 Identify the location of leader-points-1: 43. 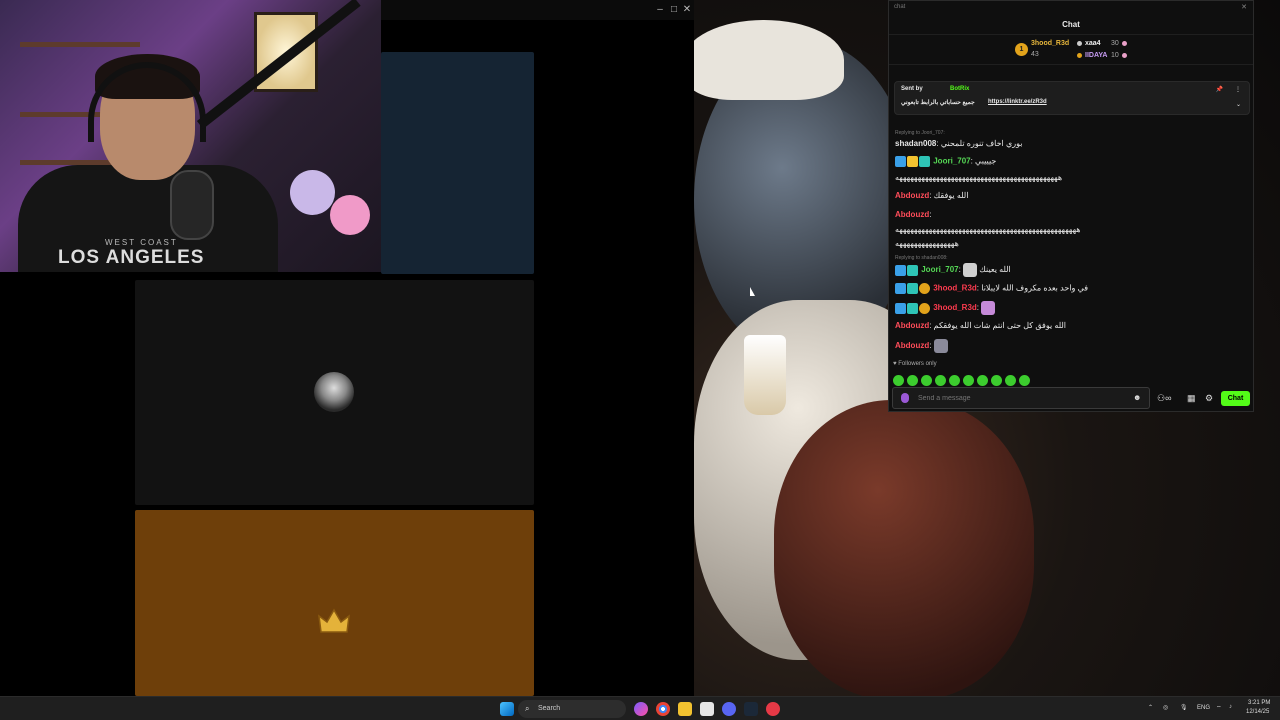
(1035, 54).